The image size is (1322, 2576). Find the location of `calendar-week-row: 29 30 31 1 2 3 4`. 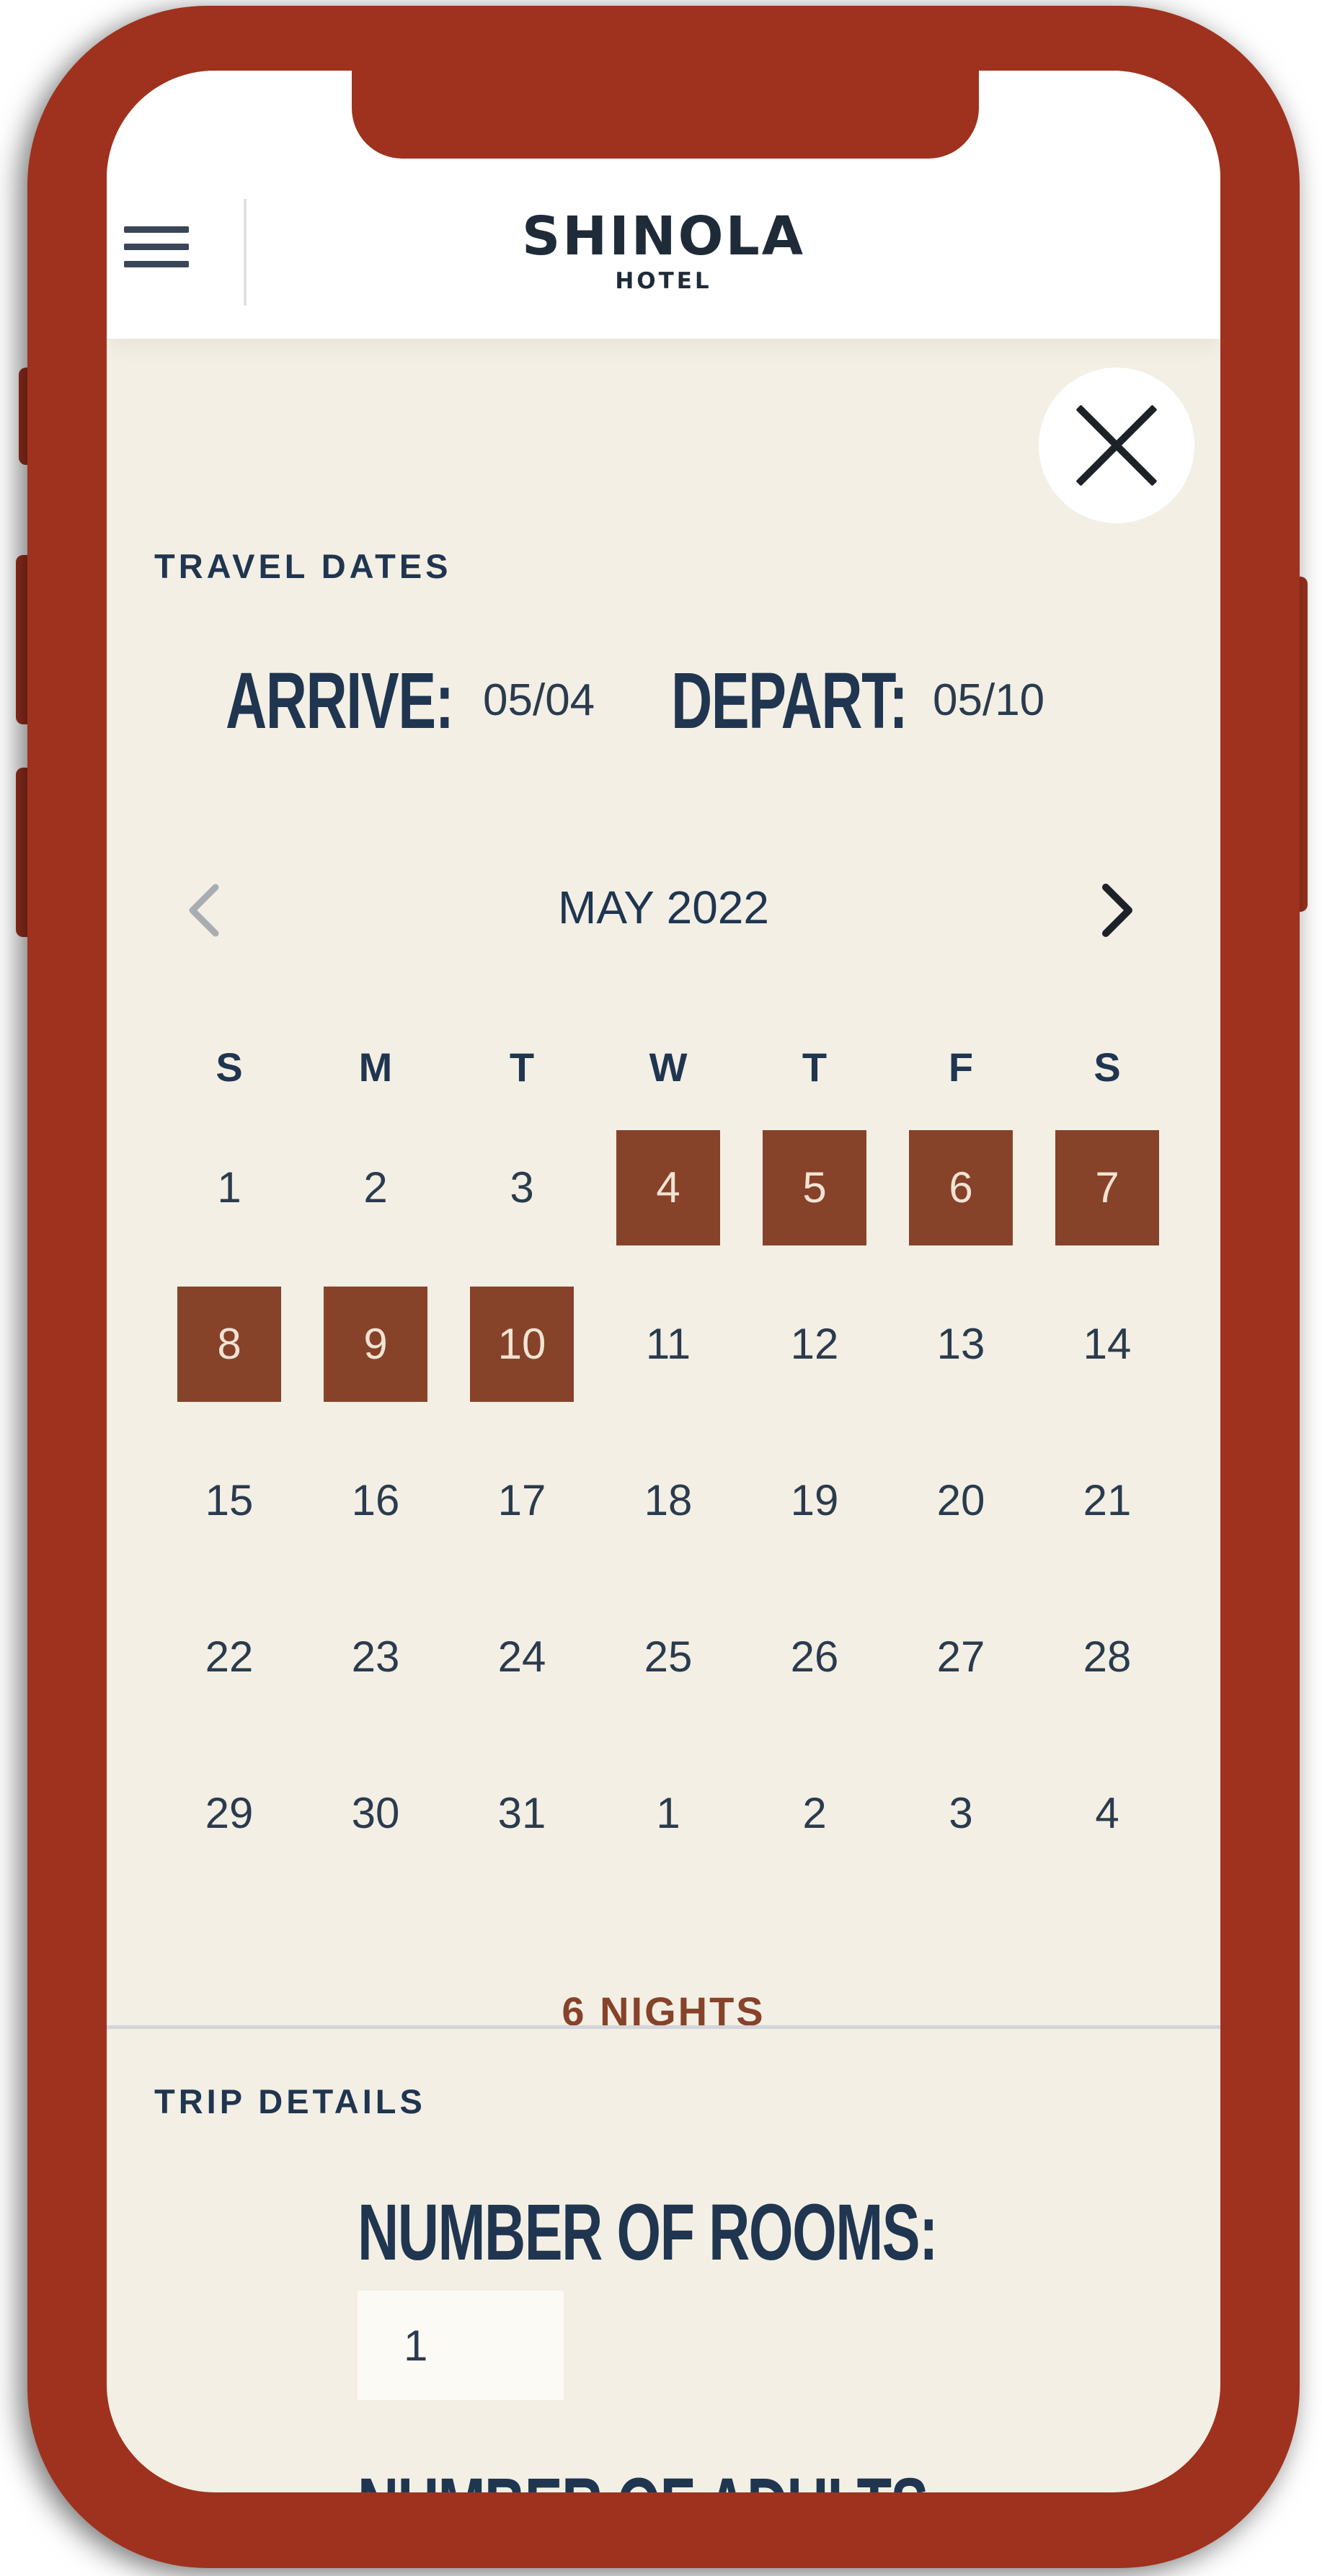

calendar-week-row: 29 30 31 1 2 3 4 is located at coordinates (683, 1812).